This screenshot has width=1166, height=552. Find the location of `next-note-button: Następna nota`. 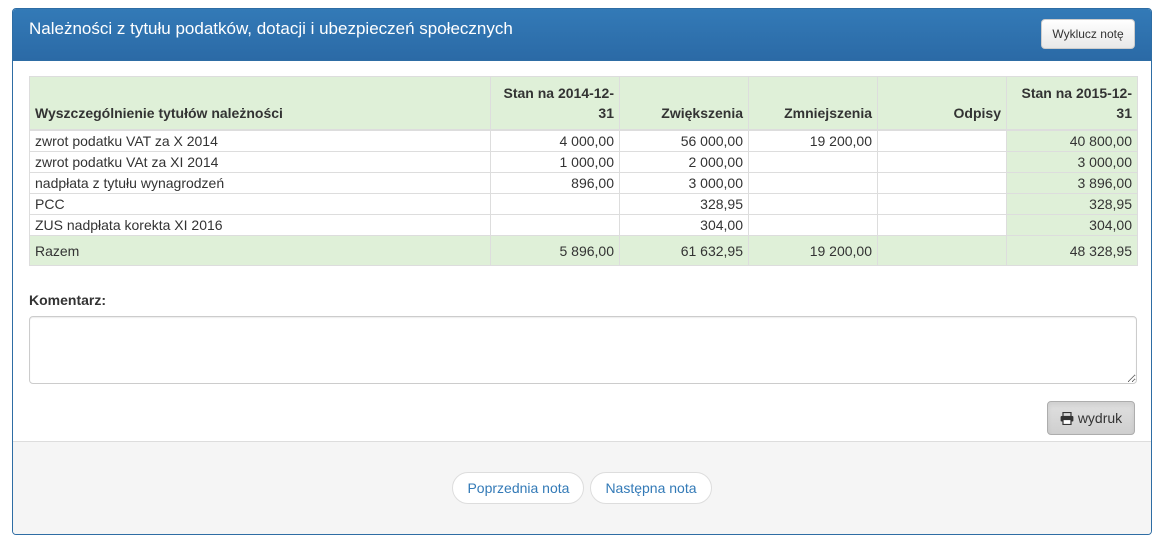

next-note-button: Następna nota is located at coordinates (651, 488).